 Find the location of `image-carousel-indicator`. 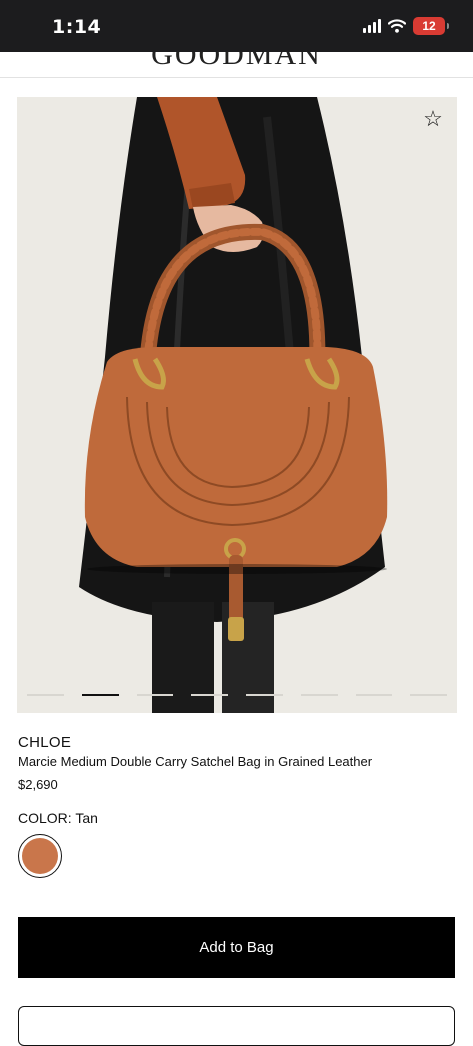

image-carousel-indicator is located at coordinates (237, 695).